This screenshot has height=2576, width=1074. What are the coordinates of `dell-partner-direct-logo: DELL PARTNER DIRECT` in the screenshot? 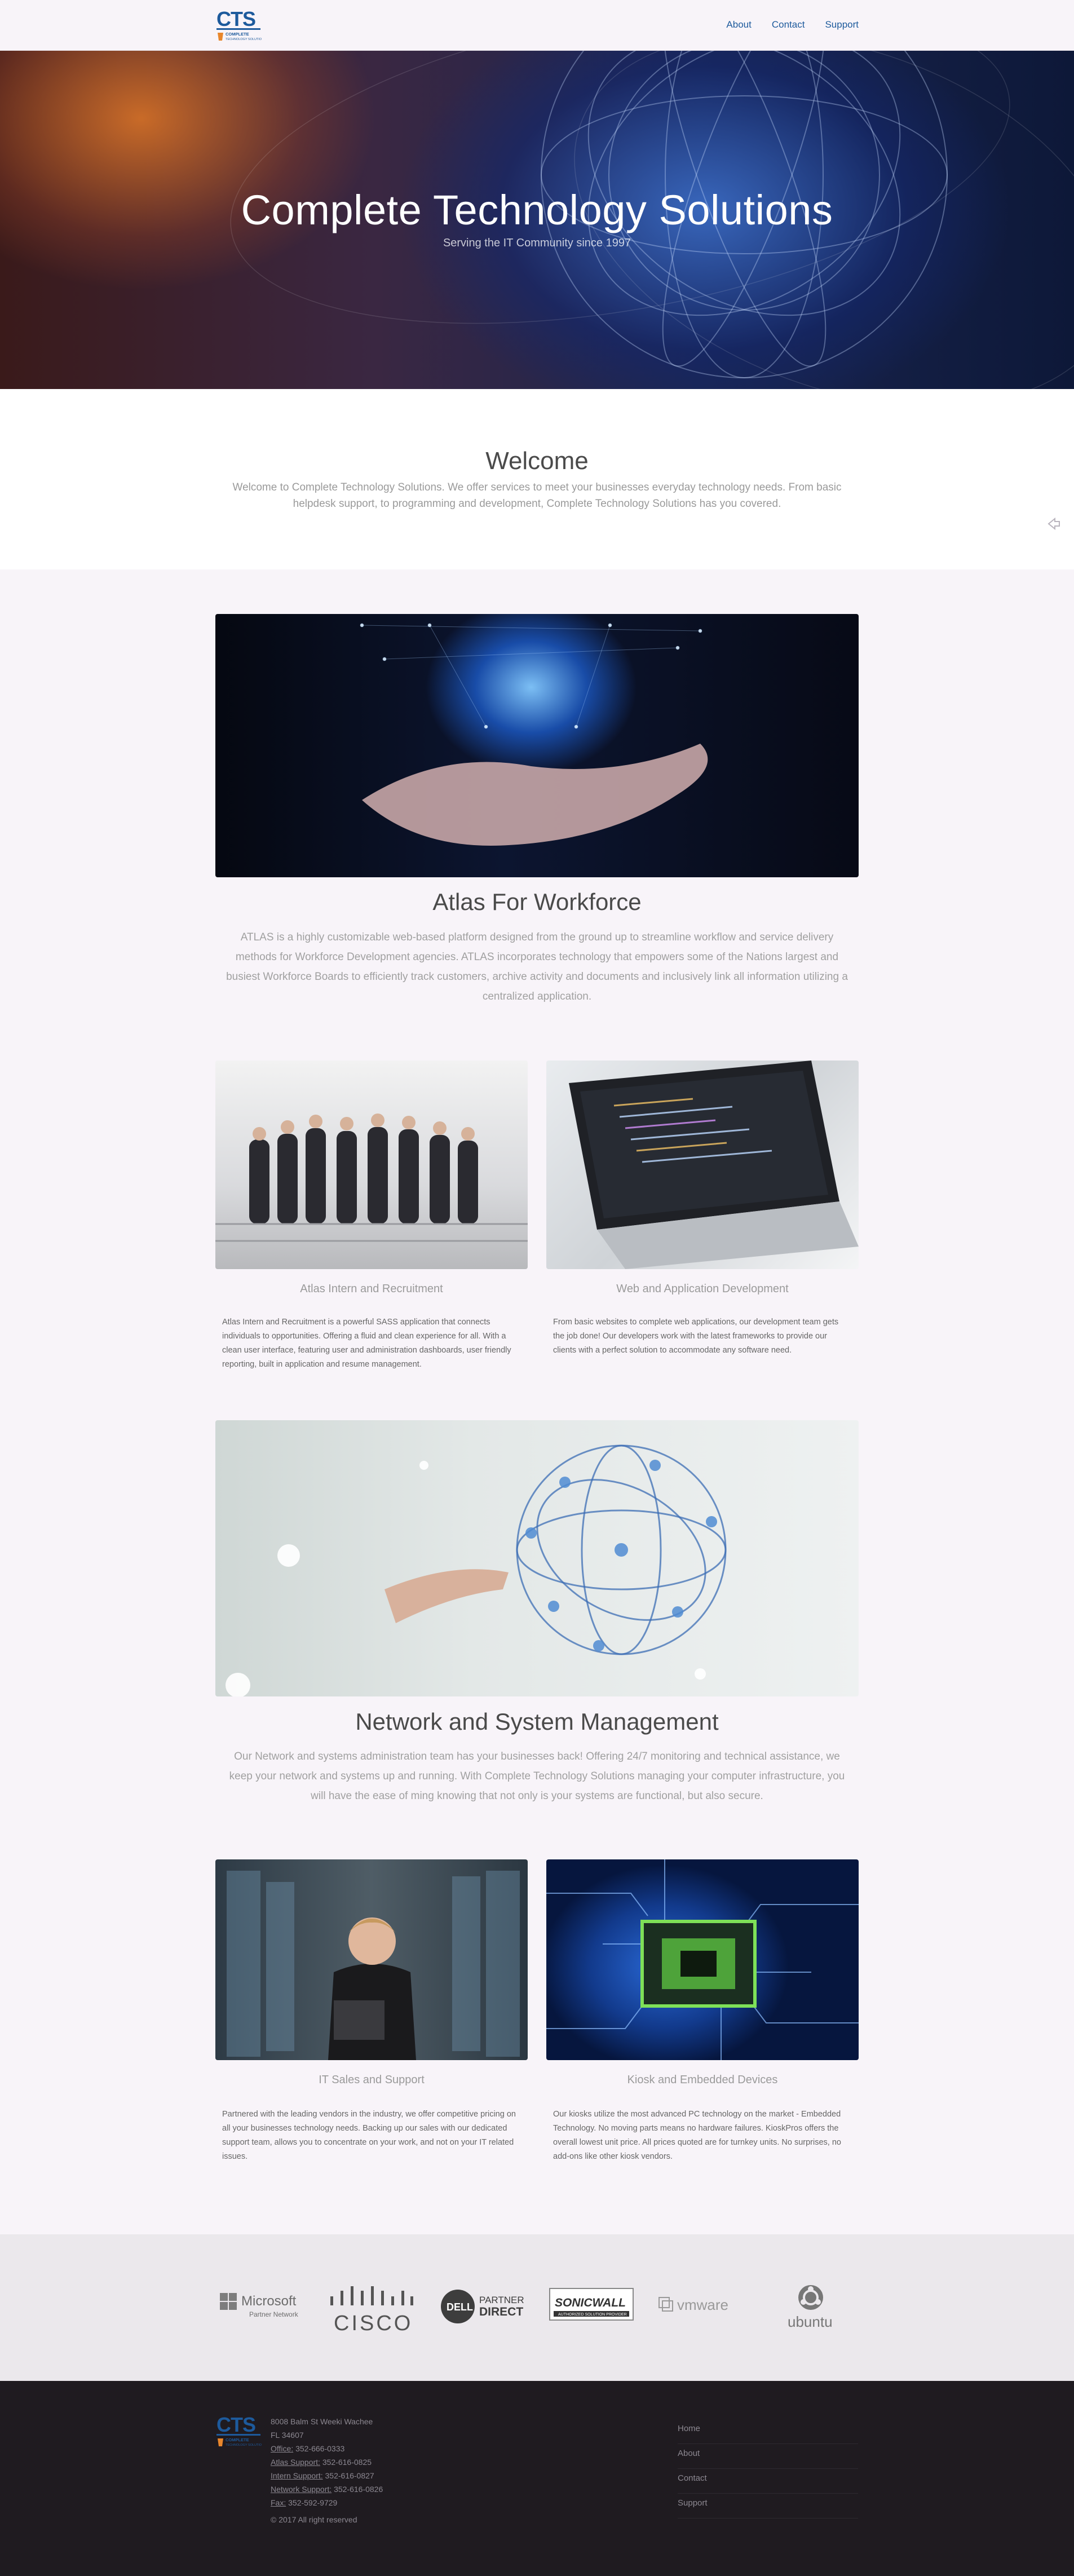 It's located at (482, 2307).